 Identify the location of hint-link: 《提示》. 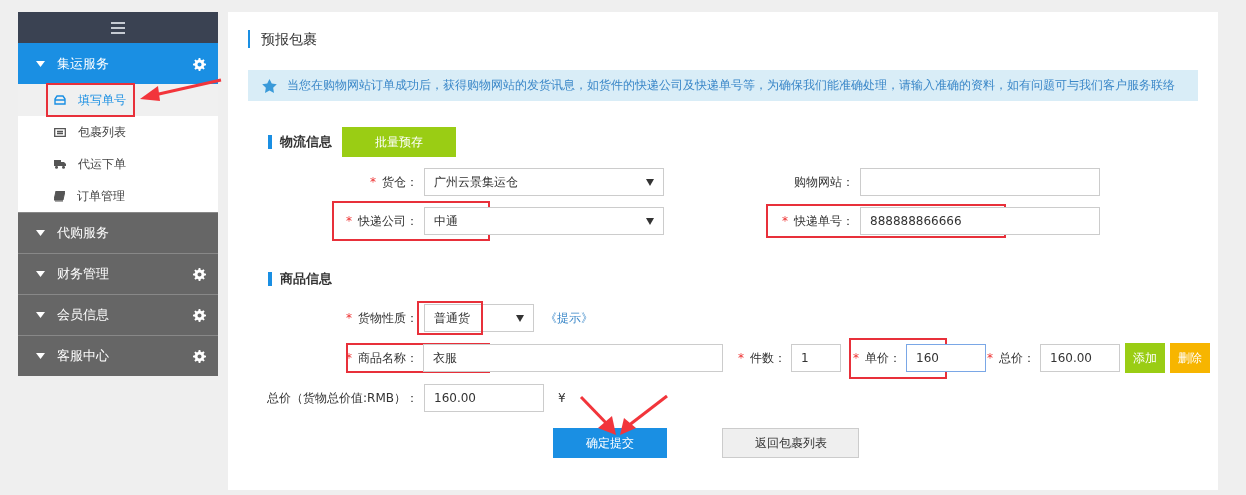
(569, 318).